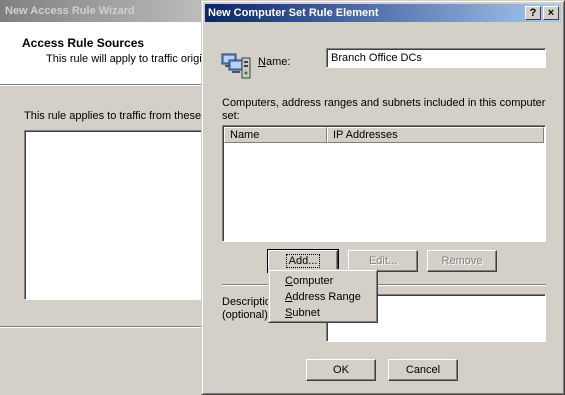  Describe the element at coordinates (107, 327) in the screenshot. I see `background-wizard-bottom-separator` at that location.